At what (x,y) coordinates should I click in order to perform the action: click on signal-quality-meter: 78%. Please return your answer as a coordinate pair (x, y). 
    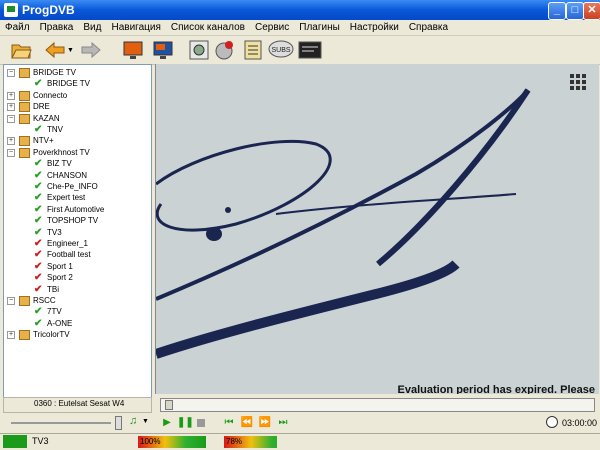
    Looking at the image, I should click on (258, 442).